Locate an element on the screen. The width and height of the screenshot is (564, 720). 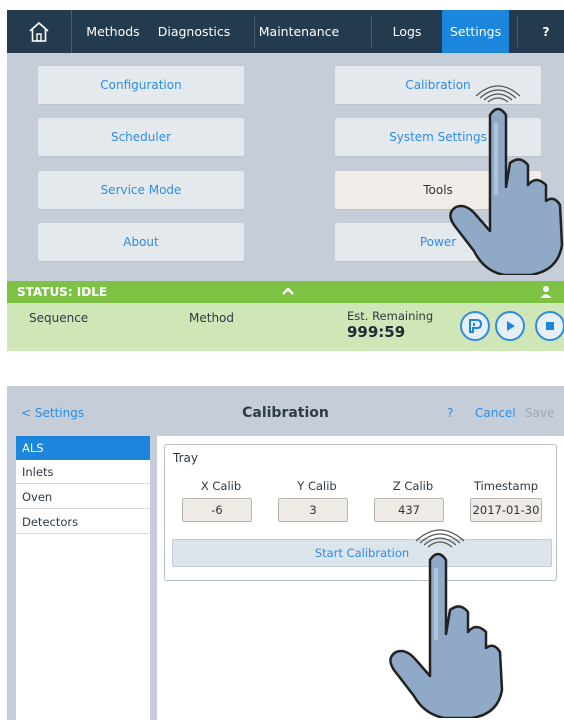
home-button is located at coordinates (39, 31).